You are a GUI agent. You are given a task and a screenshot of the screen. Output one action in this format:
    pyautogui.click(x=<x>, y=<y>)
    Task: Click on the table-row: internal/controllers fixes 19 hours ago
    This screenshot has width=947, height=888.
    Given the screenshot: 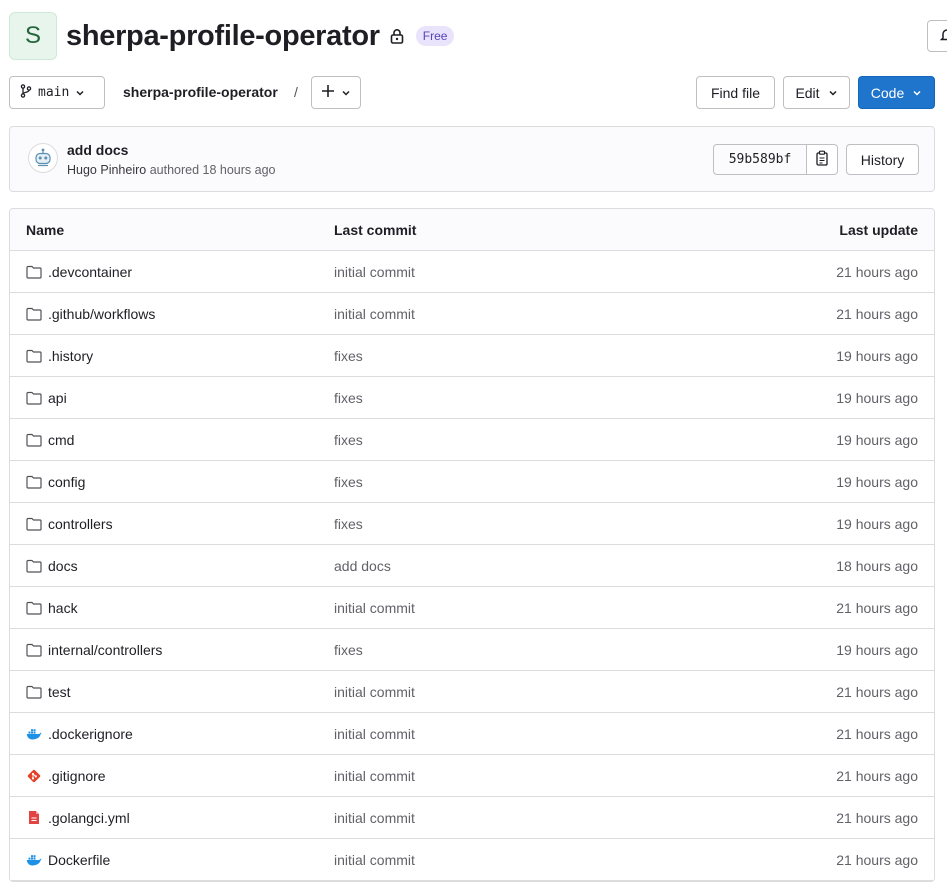 What is the action you would take?
    pyautogui.click(x=472, y=650)
    